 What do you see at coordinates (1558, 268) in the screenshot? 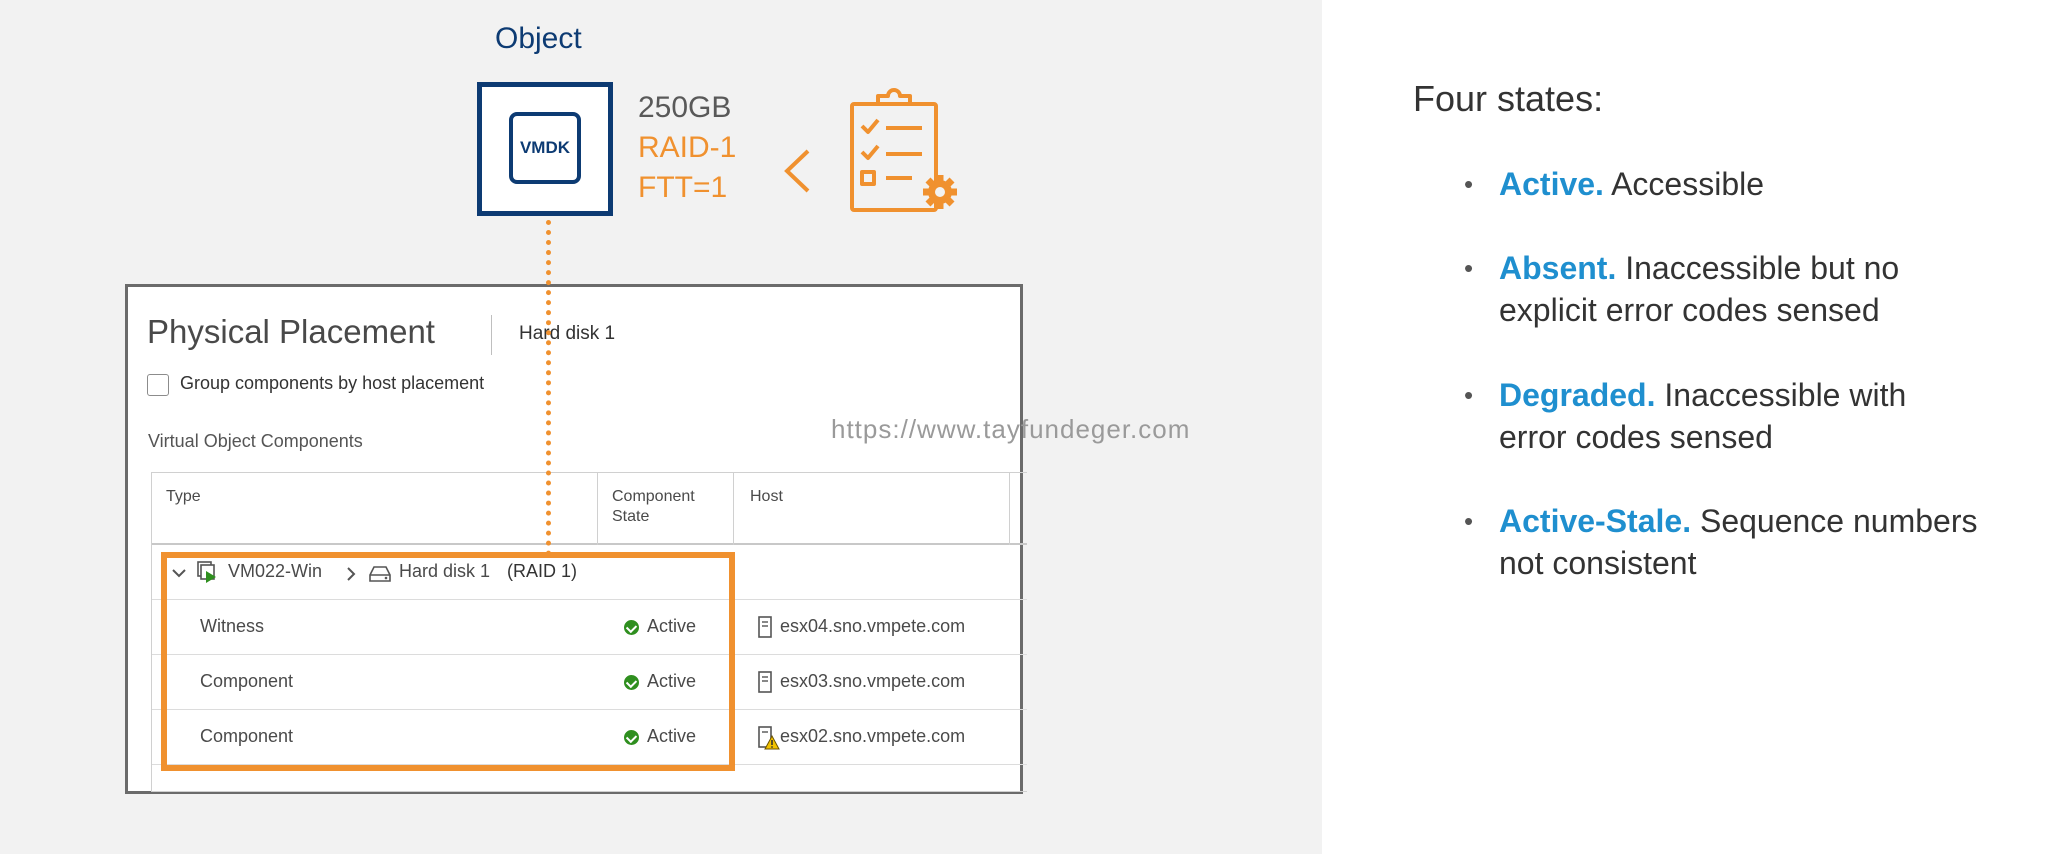
I see `state-name: Absent.` at bounding box center [1558, 268].